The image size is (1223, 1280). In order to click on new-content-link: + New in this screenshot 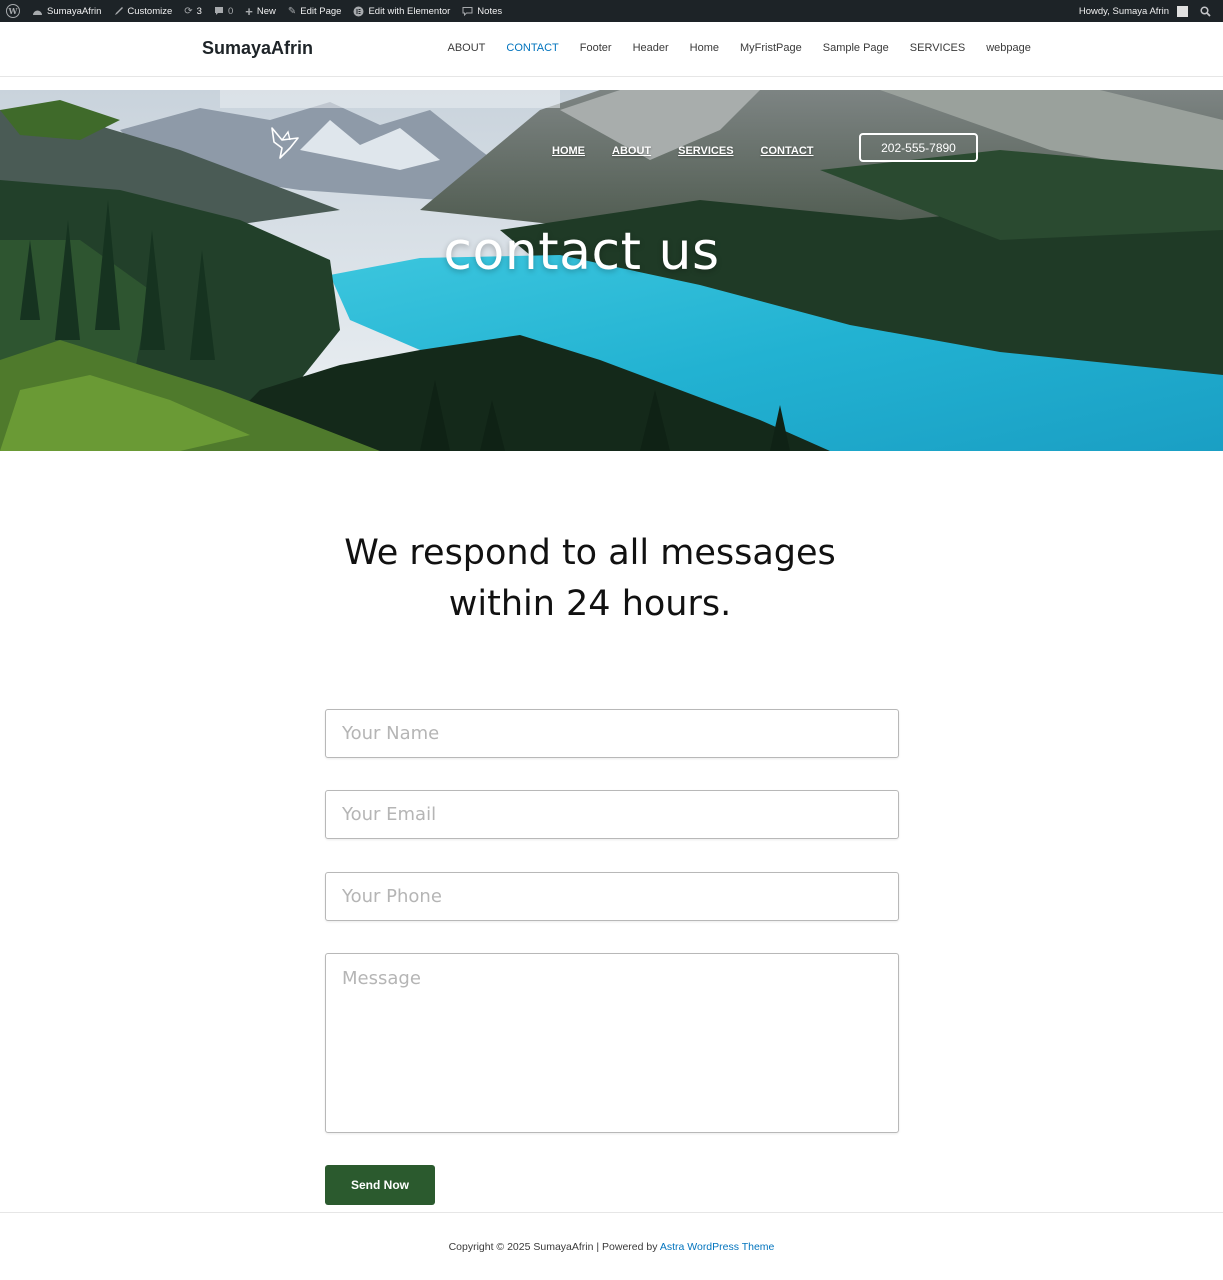, I will do `click(260, 11)`.